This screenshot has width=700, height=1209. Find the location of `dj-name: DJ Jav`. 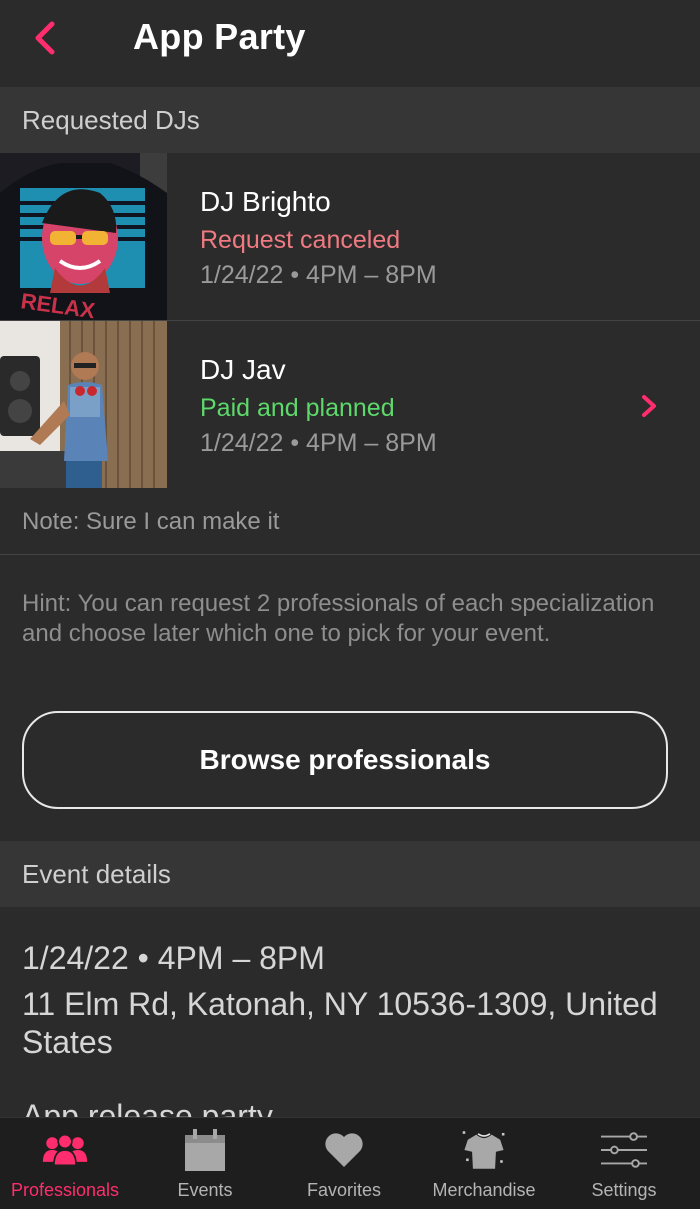

dj-name: DJ Jav is located at coordinates (243, 369).